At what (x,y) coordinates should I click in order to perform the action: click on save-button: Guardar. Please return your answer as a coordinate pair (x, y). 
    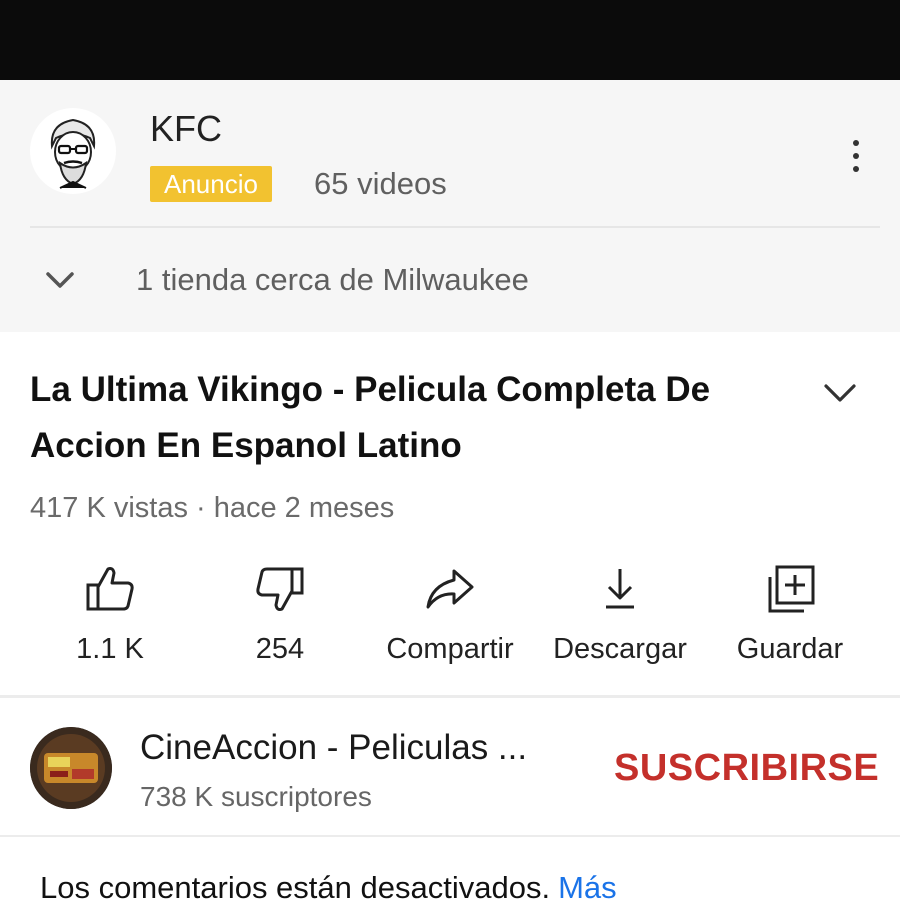
    Looking at the image, I should click on (790, 615).